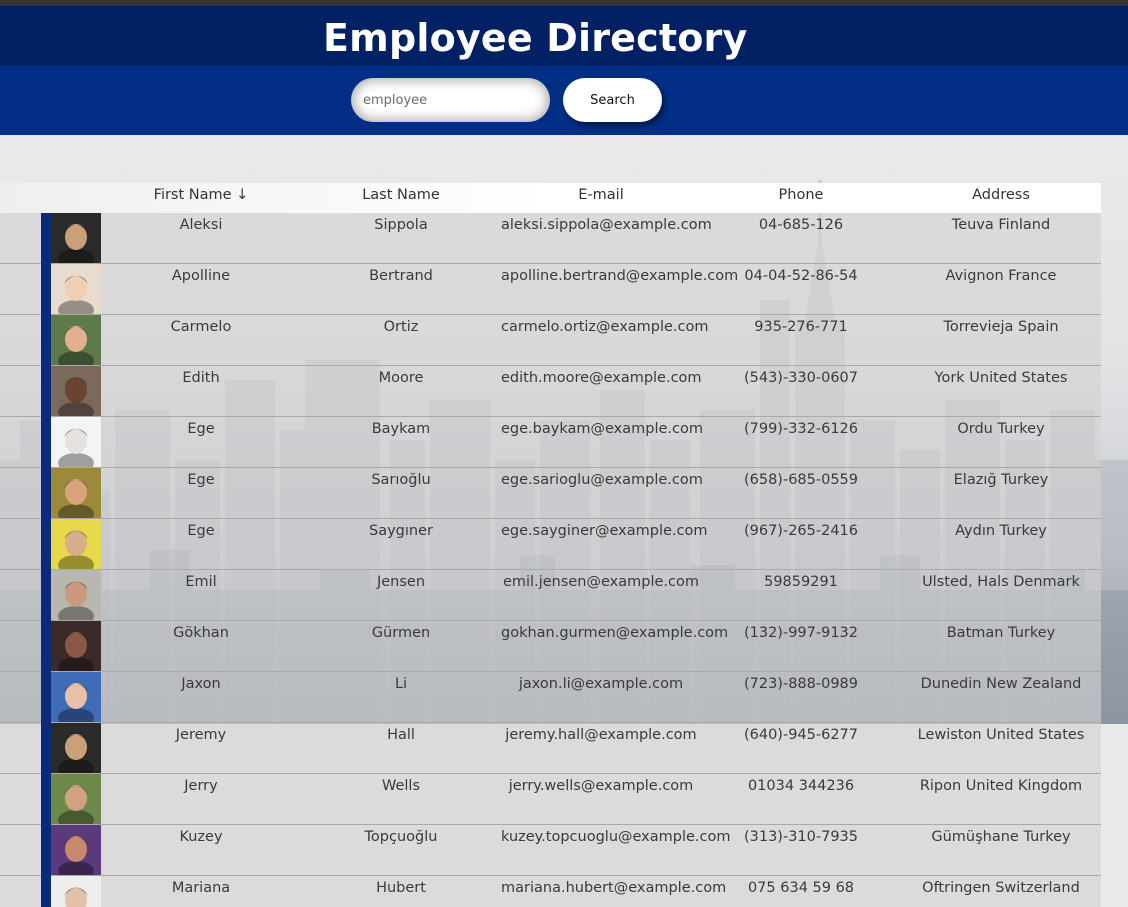 The image size is (1128, 907). What do you see at coordinates (401, 429) in the screenshot?
I see `cell-last-name: Baykam` at bounding box center [401, 429].